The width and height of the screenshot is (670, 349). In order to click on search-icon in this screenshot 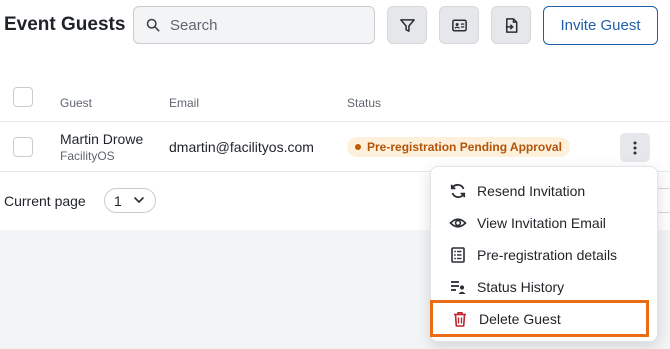, I will do `click(153, 25)`.